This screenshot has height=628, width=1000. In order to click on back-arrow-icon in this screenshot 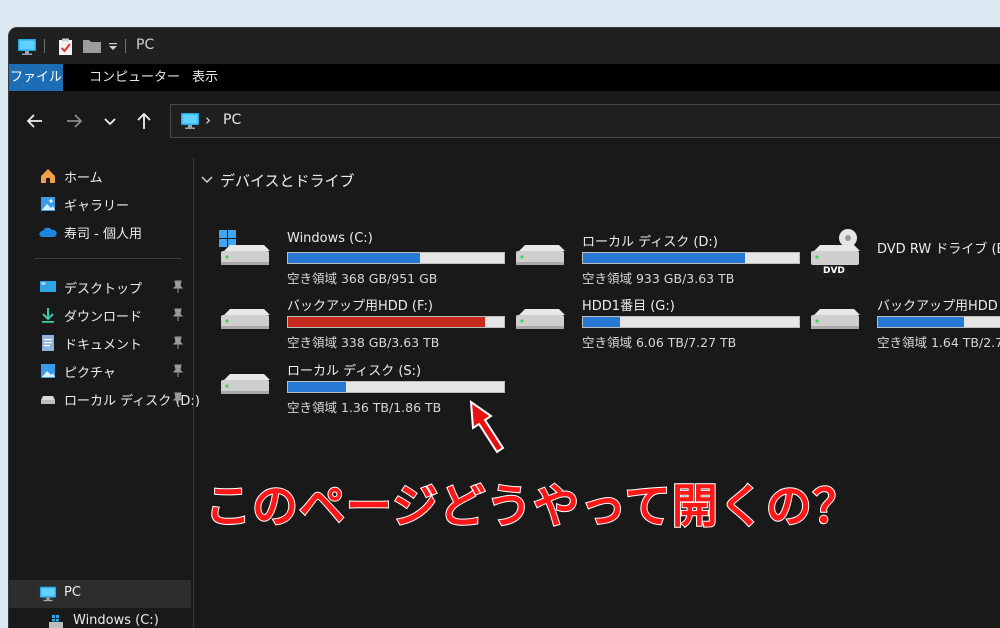, I will do `click(35, 121)`.